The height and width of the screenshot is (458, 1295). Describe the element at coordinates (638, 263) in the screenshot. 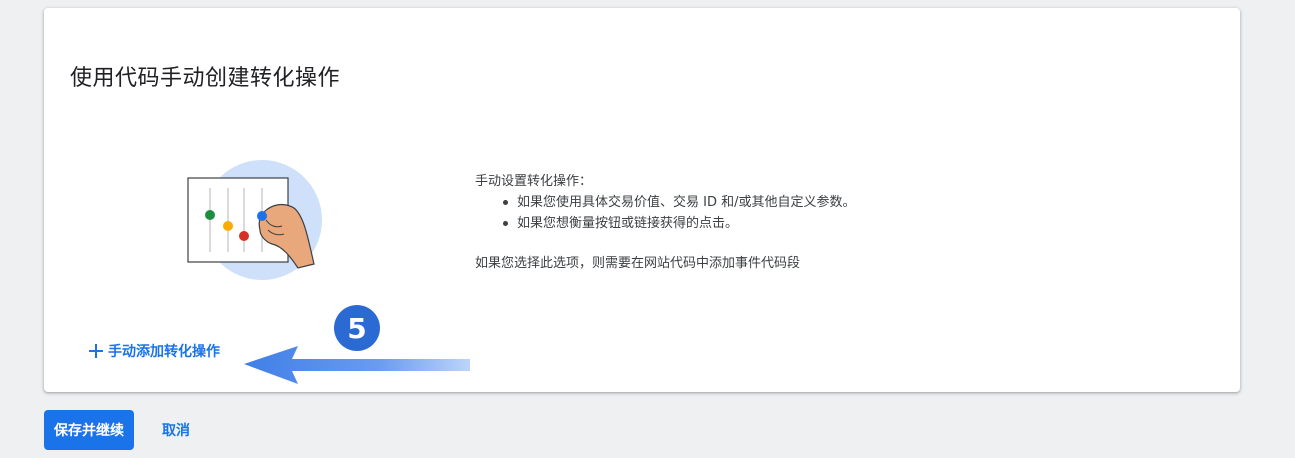

I see `description-note: 如果您选择此选项，则需要在网站代码中添加事件代码段` at that location.